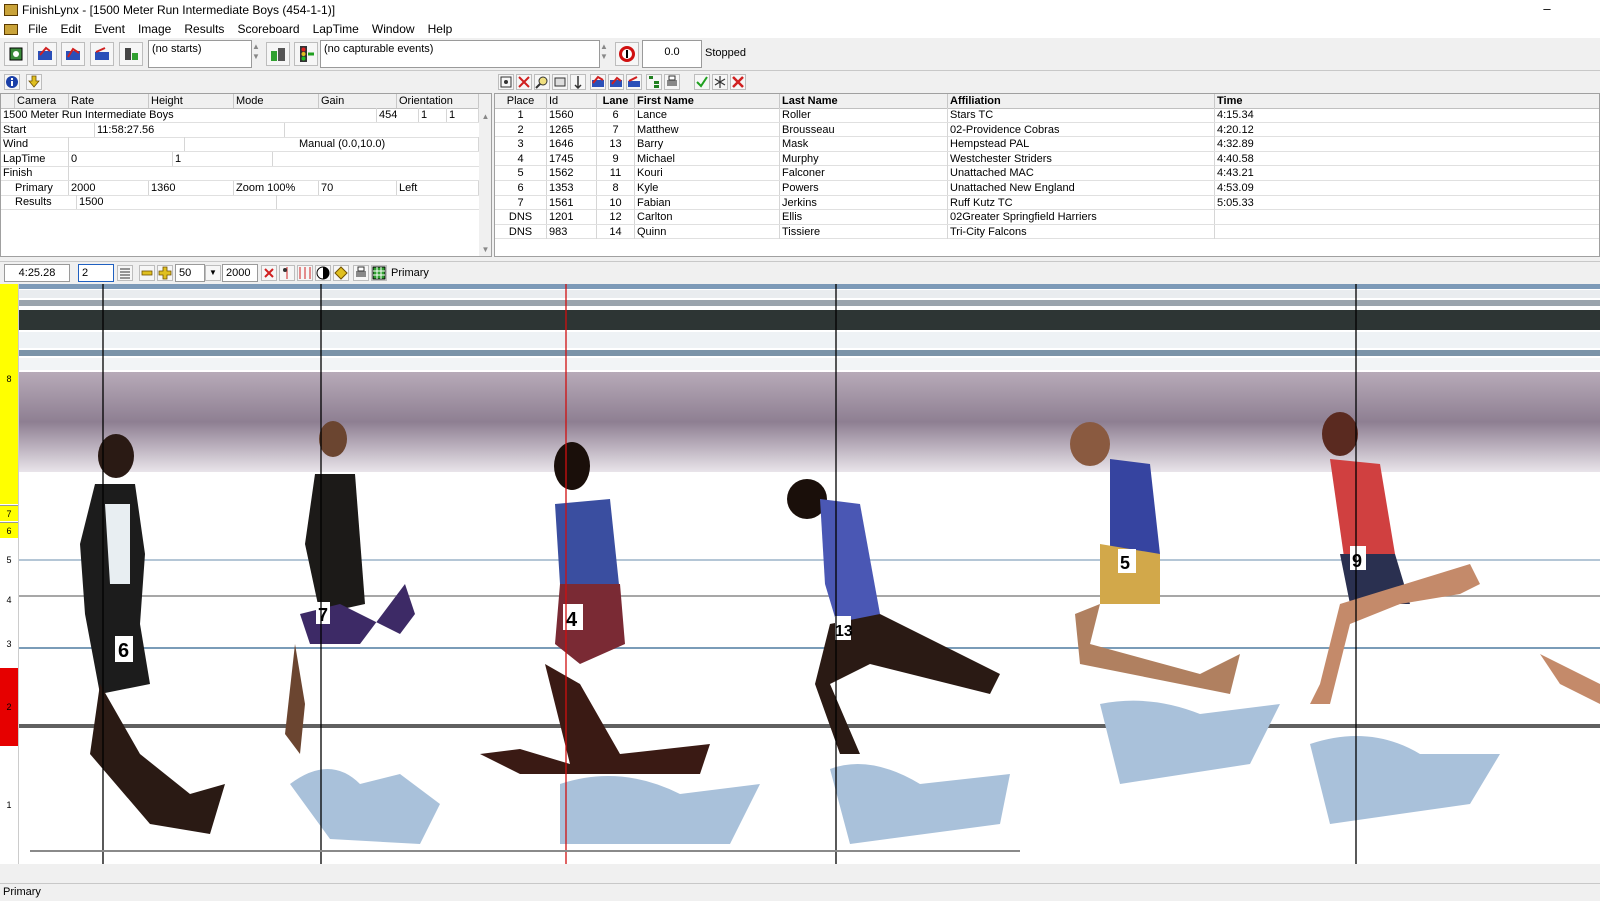 The image size is (1600, 901). What do you see at coordinates (521, 101) in the screenshot?
I see `col-place: Place` at bounding box center [521, 101].